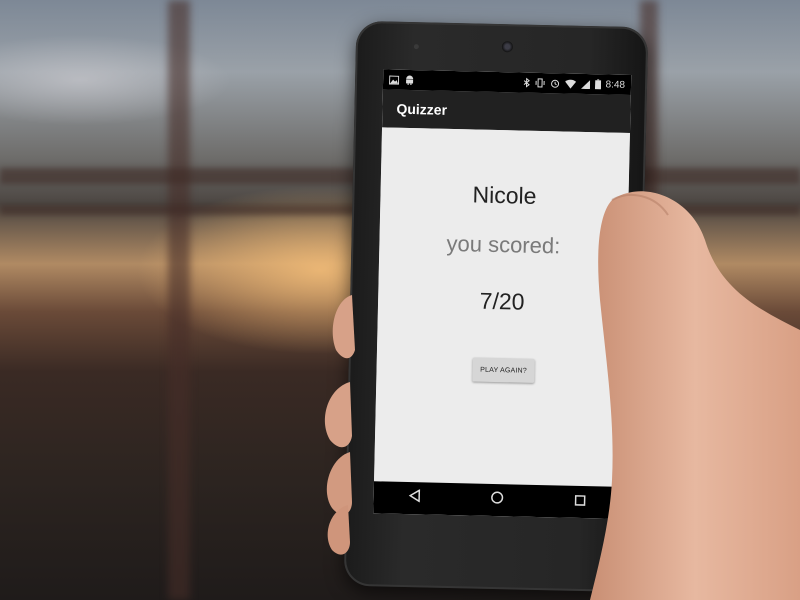 The image size is (800, 600). What do you see at coordinates (585, 84) in the screenshot?
I see `signal-icon` at bounding box center [585, 84].